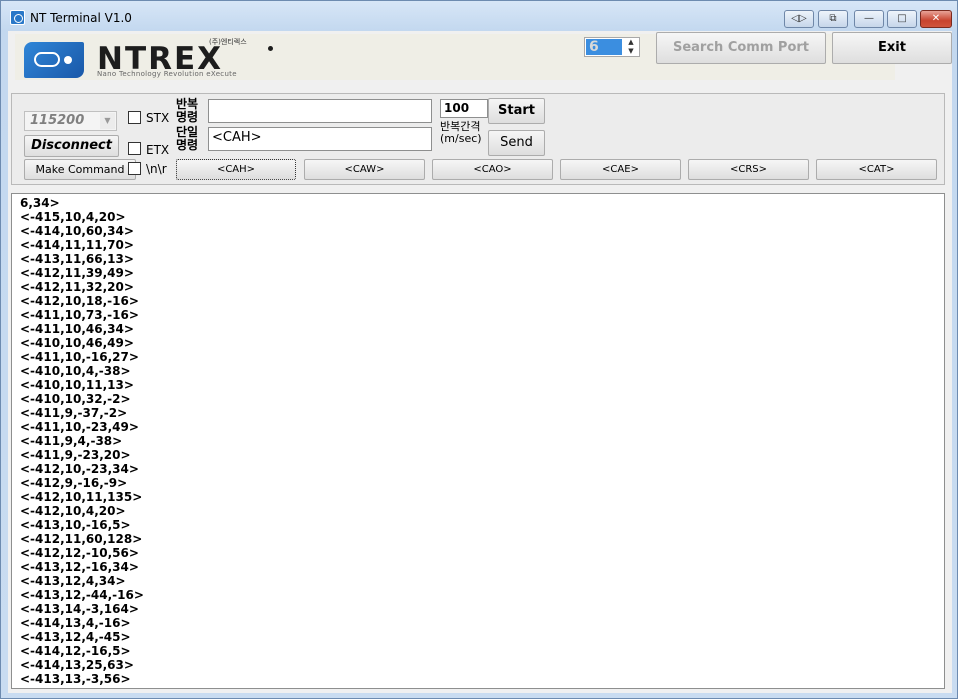  I want to click on app-icon, so click(17, 17).